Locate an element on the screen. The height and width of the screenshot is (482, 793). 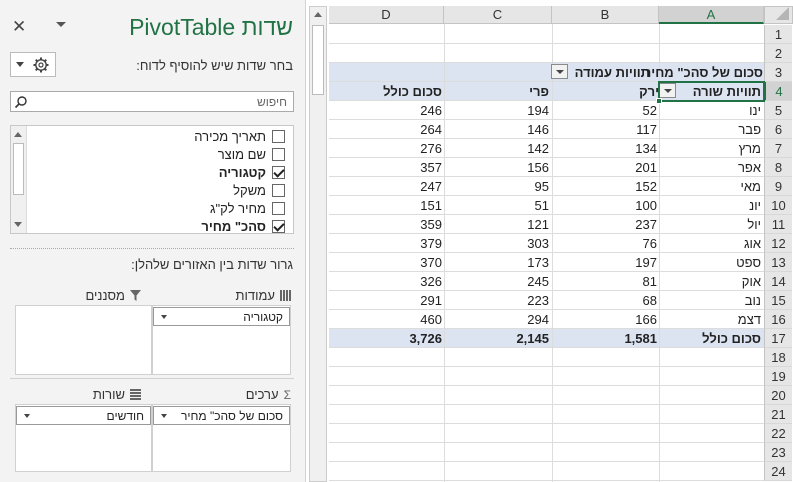
row-header: 12 is located at coordinates (778, 243).